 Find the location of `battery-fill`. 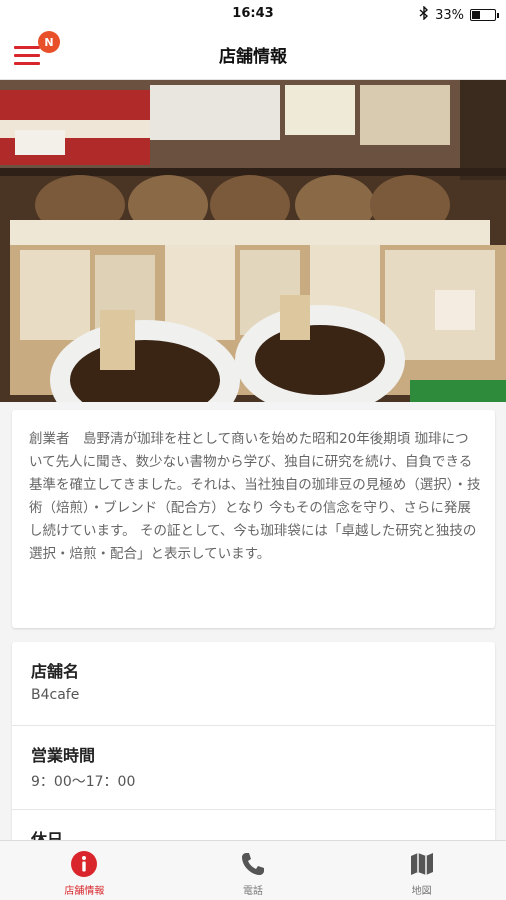

battery-fill is located at coordinates (476, 15).